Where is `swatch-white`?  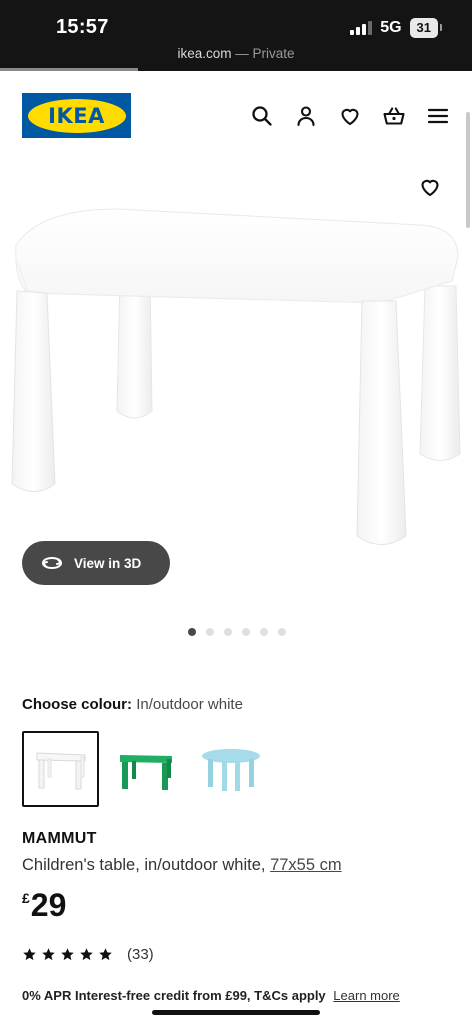 swatch-white is located at coordinates (60, 769).